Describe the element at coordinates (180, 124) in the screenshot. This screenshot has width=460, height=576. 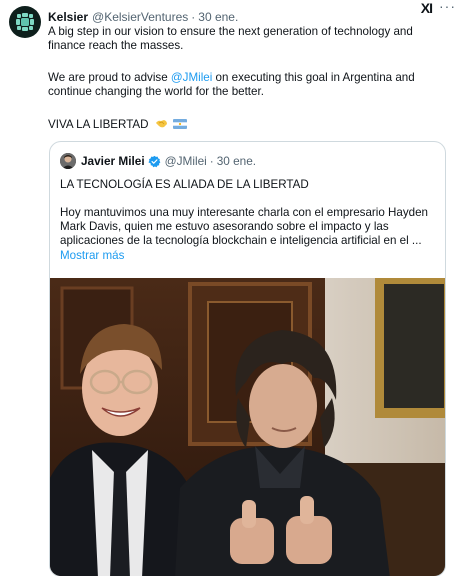
I see `argentina-flag-icon` at that location.